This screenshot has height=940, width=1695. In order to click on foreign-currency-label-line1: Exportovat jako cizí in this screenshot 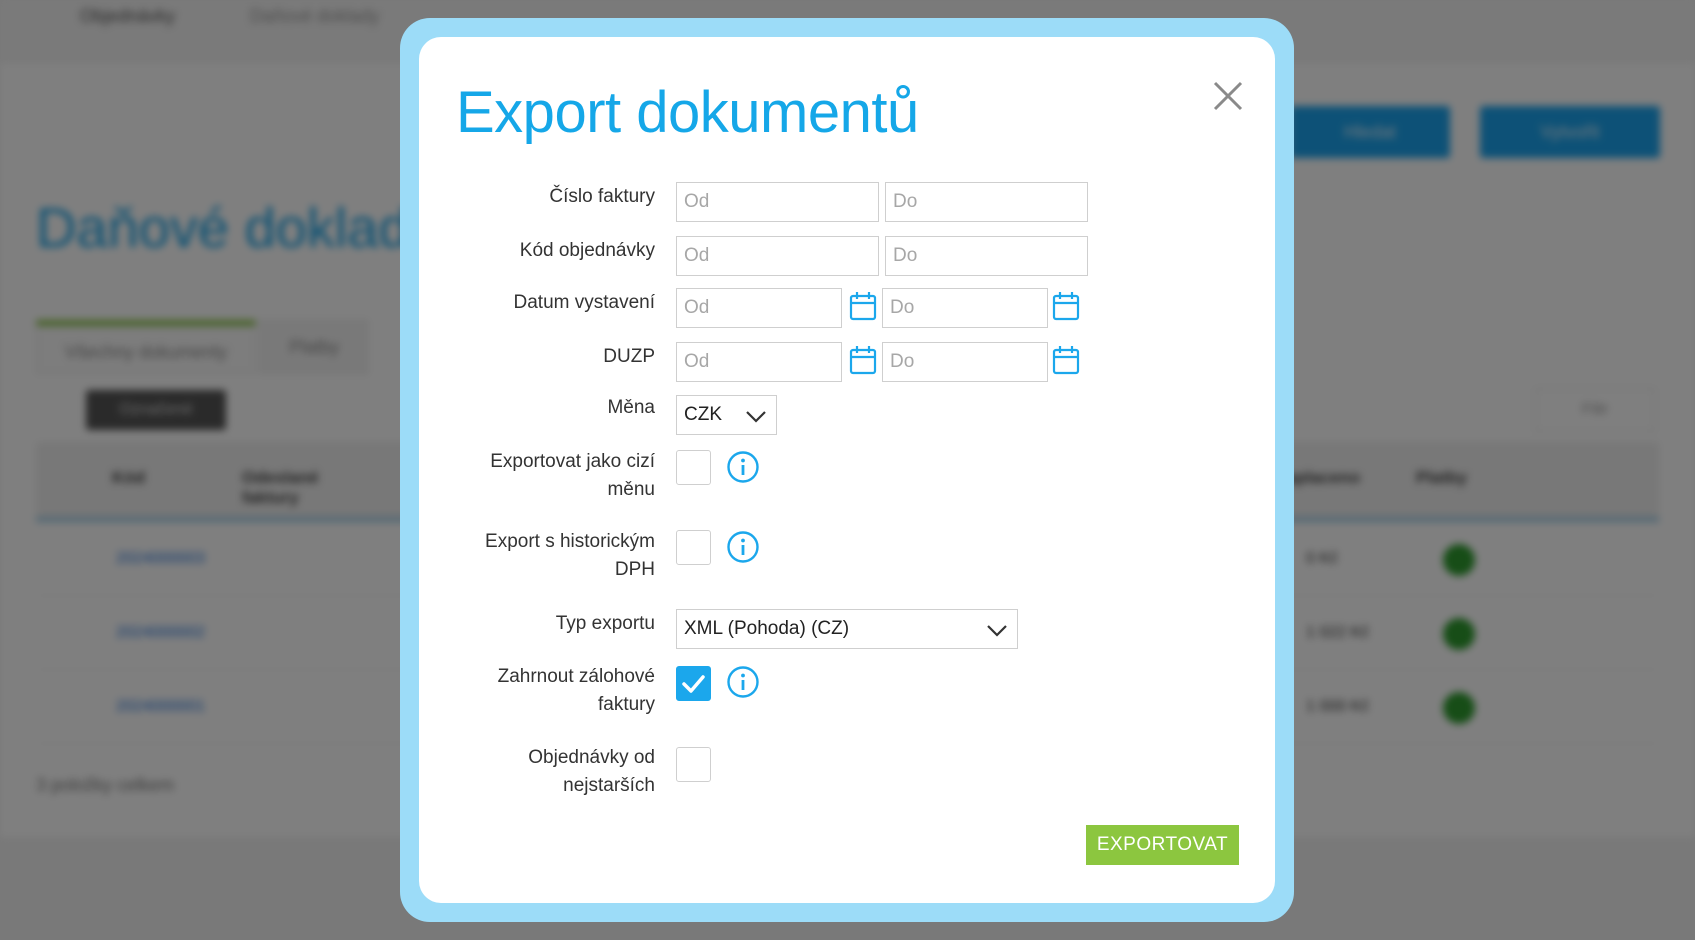, I will do `click(572, 461)`.